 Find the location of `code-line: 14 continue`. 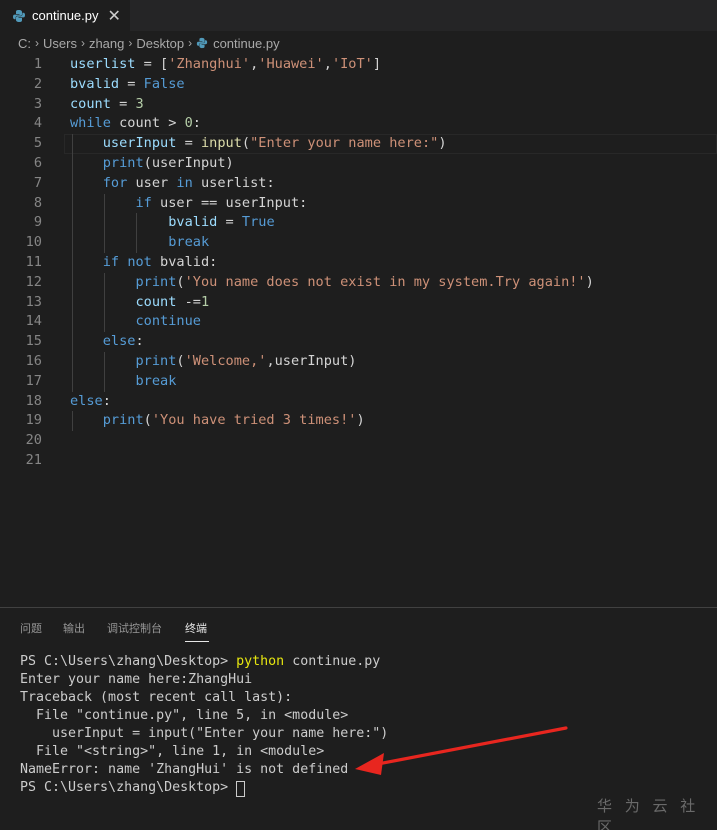

code-line: 14 continue is located at coordinates (358, 322).